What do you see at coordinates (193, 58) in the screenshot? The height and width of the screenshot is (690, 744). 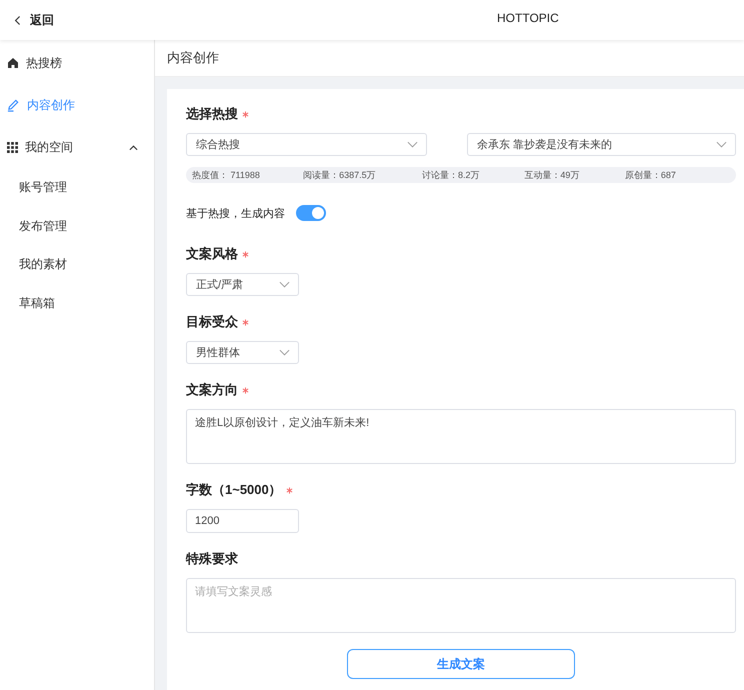 I see `page-title: 内容创作` at bounding box center [193, 58].